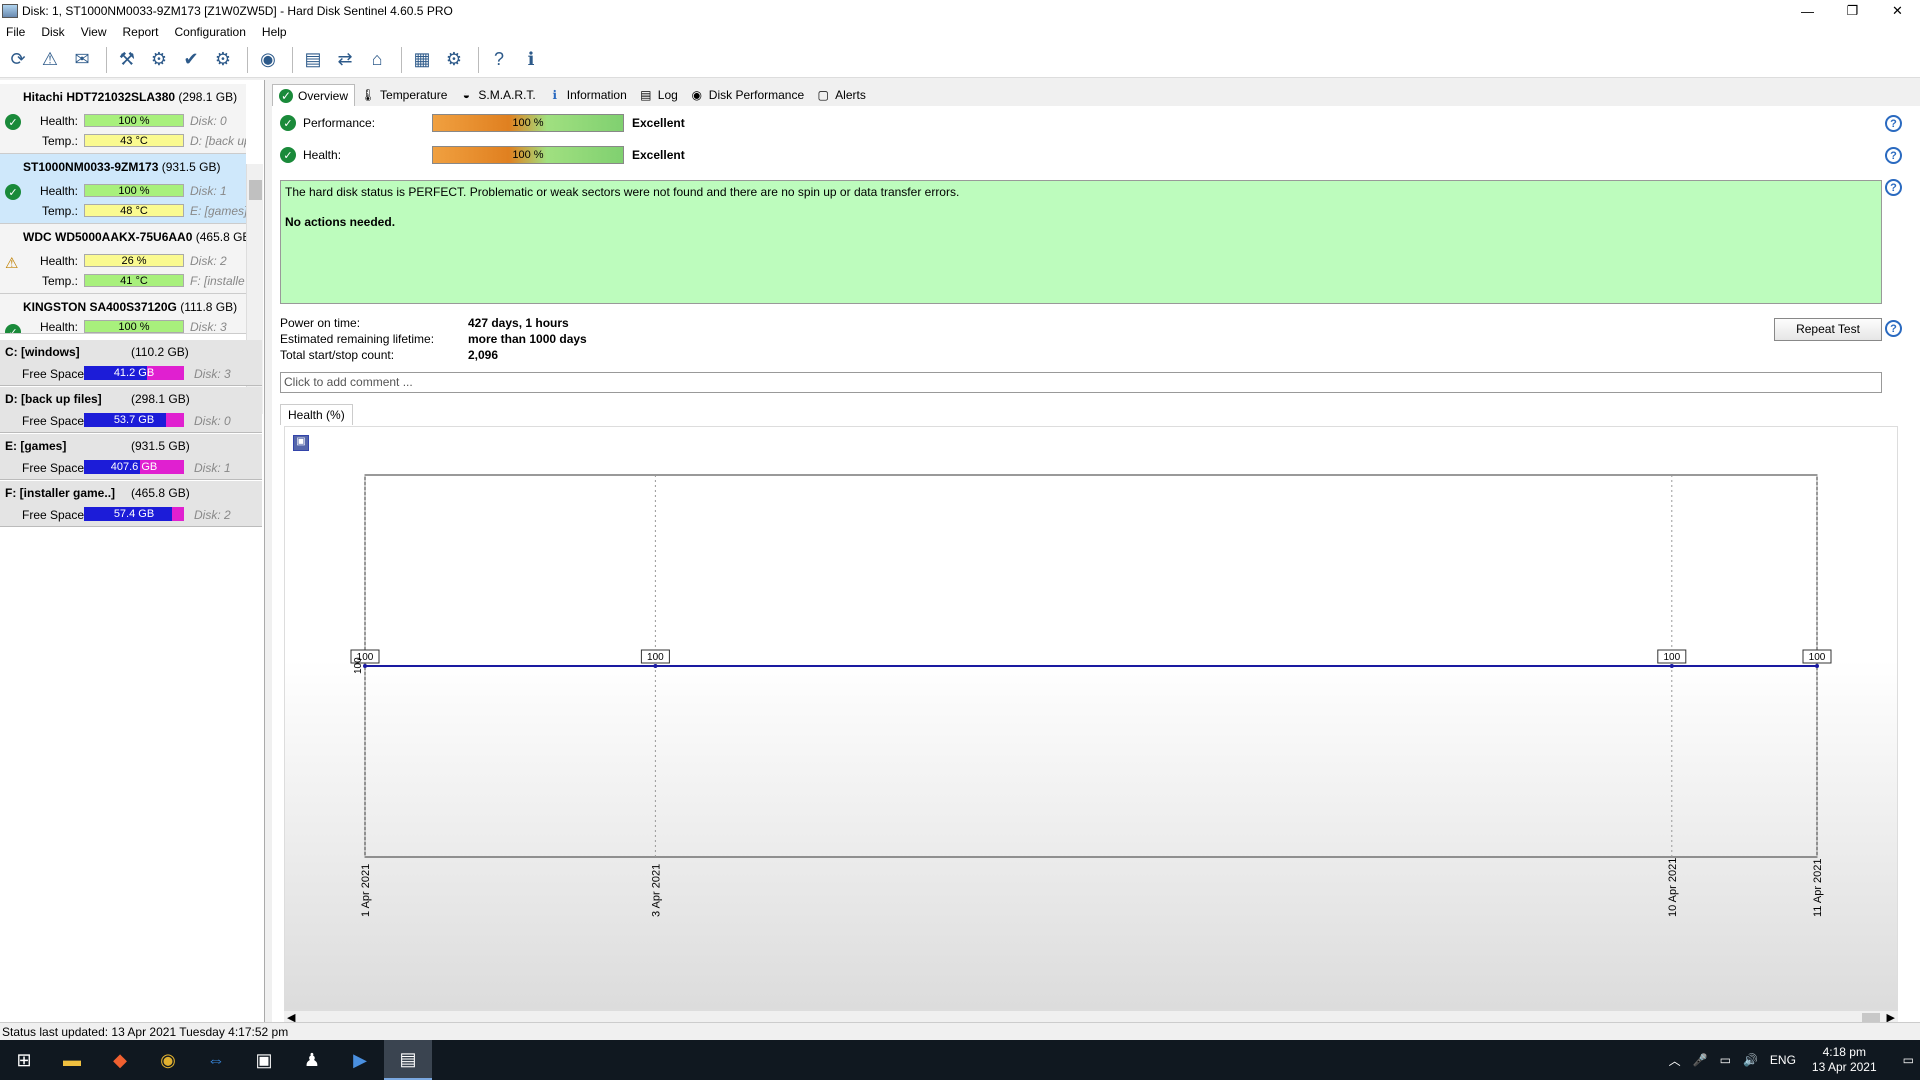 Image resolution: width=1920 pixels, height=1080 pixels. I want to click on free-space-bar: 53.7 GB, so click(134, 420).